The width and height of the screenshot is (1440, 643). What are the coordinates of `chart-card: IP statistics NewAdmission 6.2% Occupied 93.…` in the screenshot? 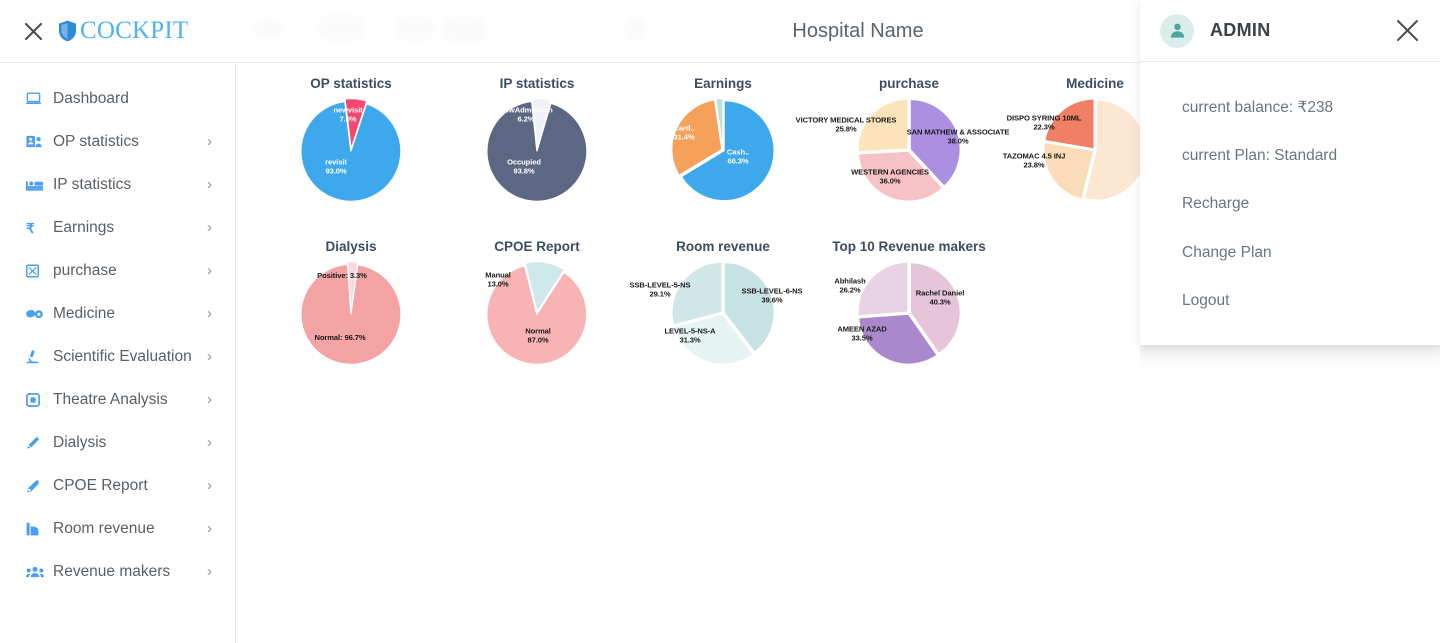 It's located at (537, 148).